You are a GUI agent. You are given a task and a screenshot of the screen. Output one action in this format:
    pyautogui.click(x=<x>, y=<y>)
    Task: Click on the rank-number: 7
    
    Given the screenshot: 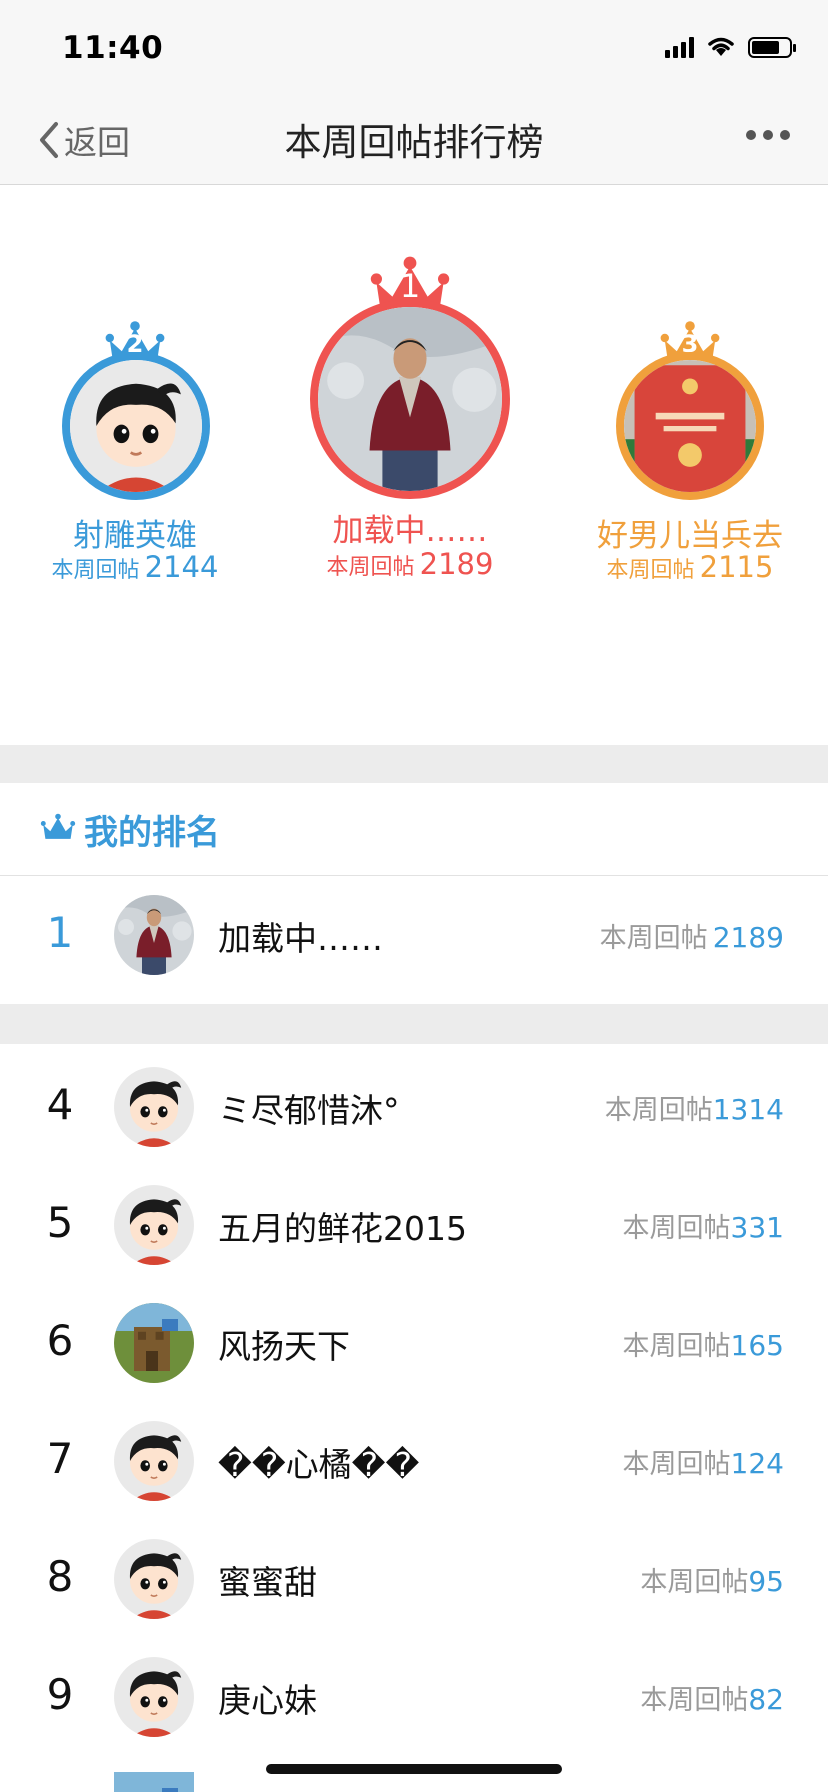 What is the action you would take?
    pyautogui.click(x=60, y=1458)
    